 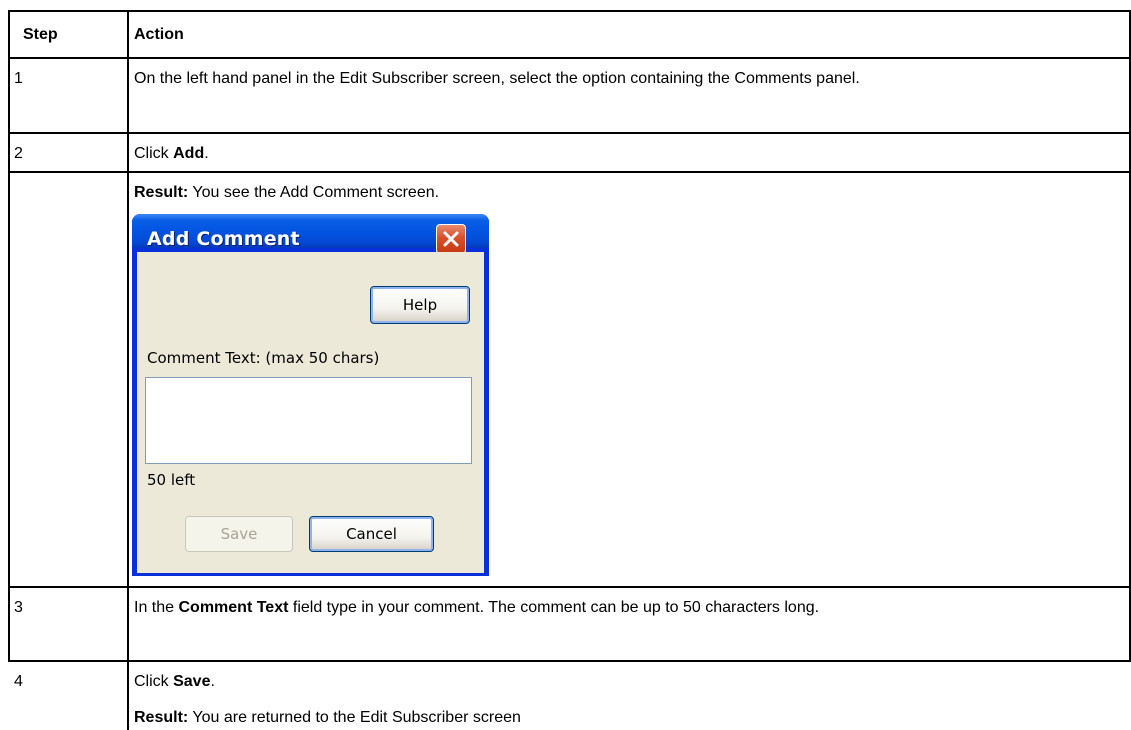 What do you see at coordinates (239, 534) in the screenshot?
I see `save-button: Save` at bounding box center [239, 534].